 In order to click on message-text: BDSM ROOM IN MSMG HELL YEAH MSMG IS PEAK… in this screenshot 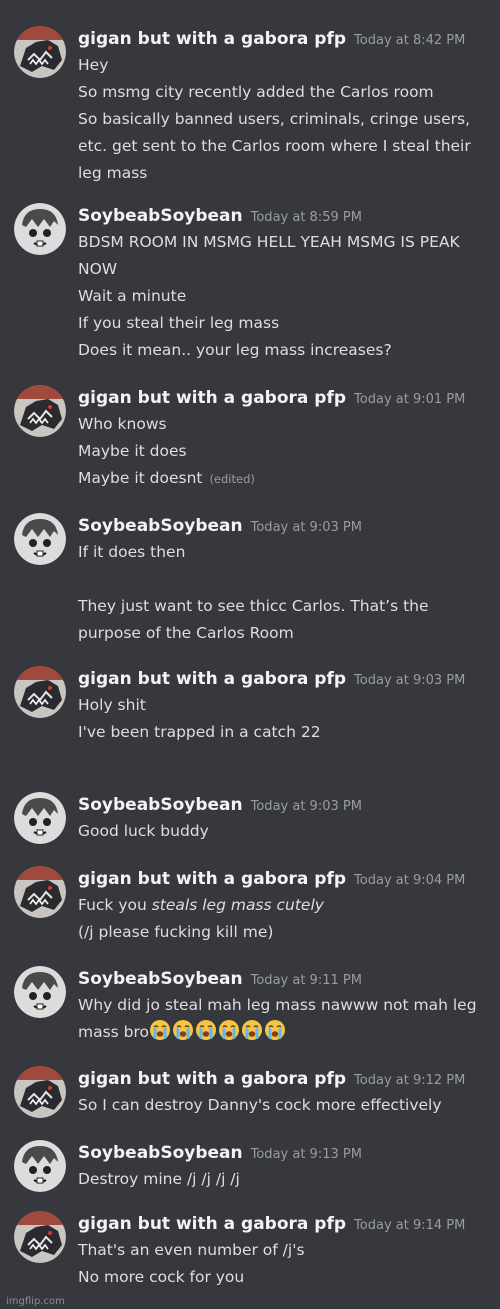, I will do `click(269, 255)`.